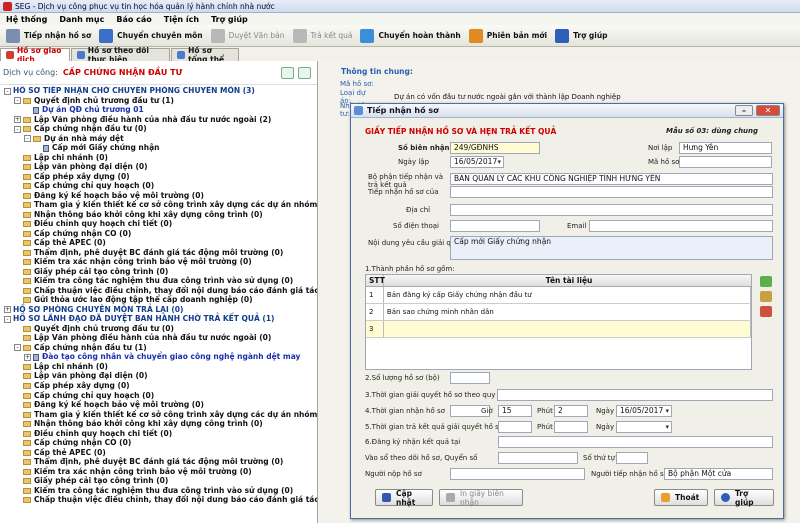 The image size is (800, 523). I want to click on table-row: 2 Bản sao chứng minh nhân dân, so click(558, 312).